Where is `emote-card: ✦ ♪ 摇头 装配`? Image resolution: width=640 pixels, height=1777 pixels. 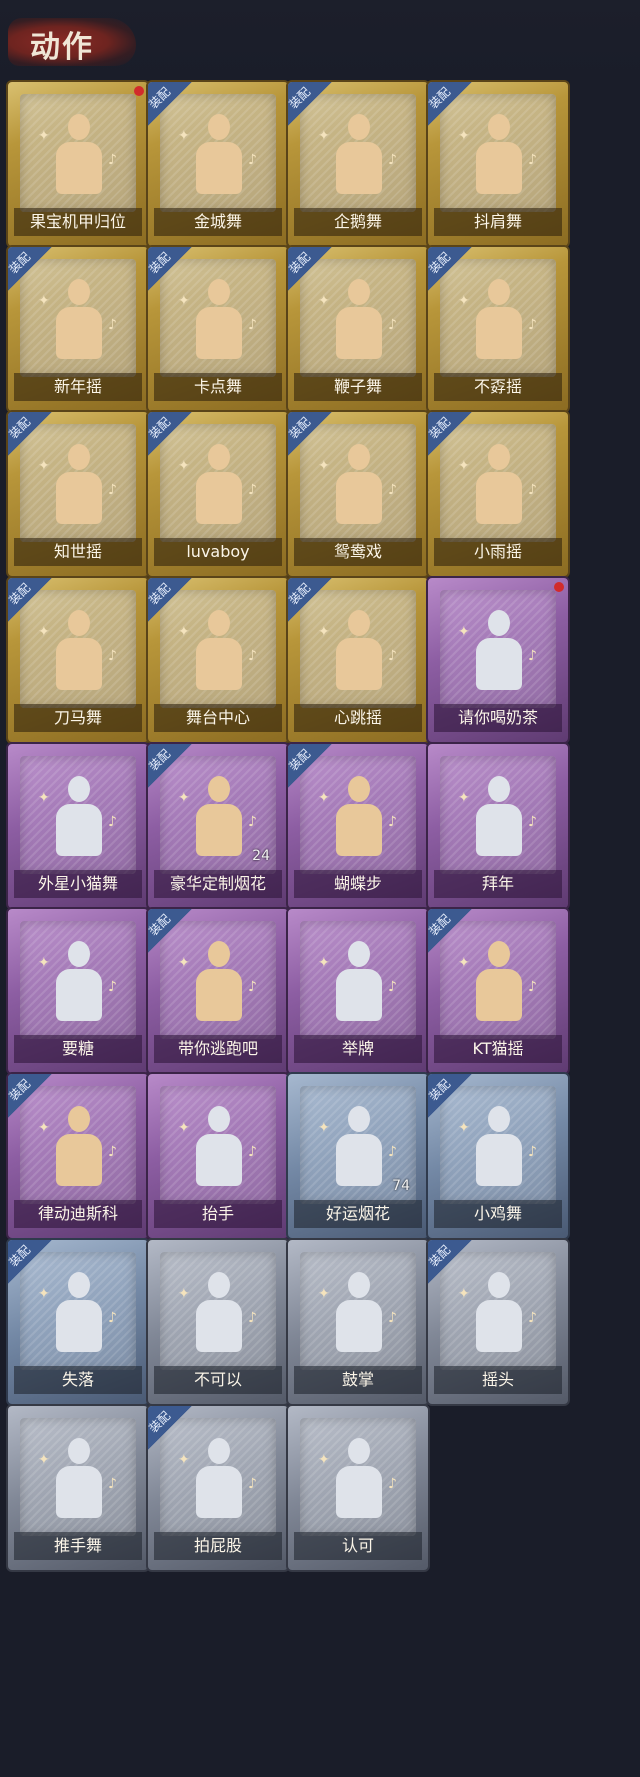 emote-card: ✦ ♪ 摇头 装配 is located at coordinates (498, 1322).